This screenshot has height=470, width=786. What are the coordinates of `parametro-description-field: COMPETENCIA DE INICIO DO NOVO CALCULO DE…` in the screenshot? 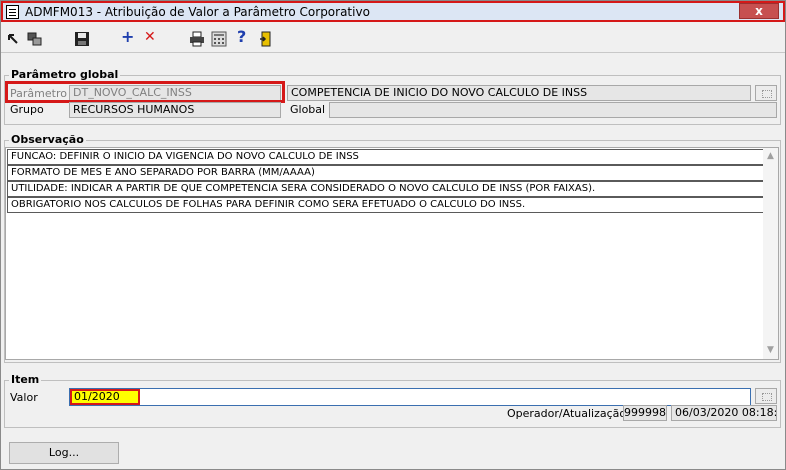 It's located at (519, 93).